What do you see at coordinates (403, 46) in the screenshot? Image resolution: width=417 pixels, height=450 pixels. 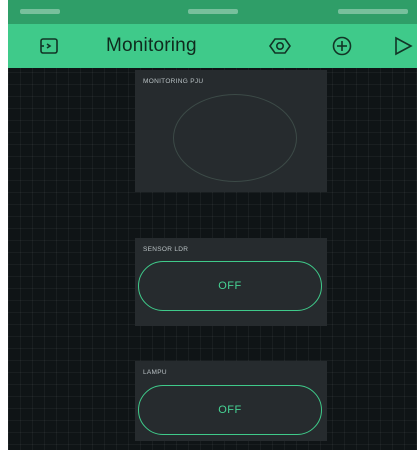 I see `play-icon` at bounding box center [403, 46].